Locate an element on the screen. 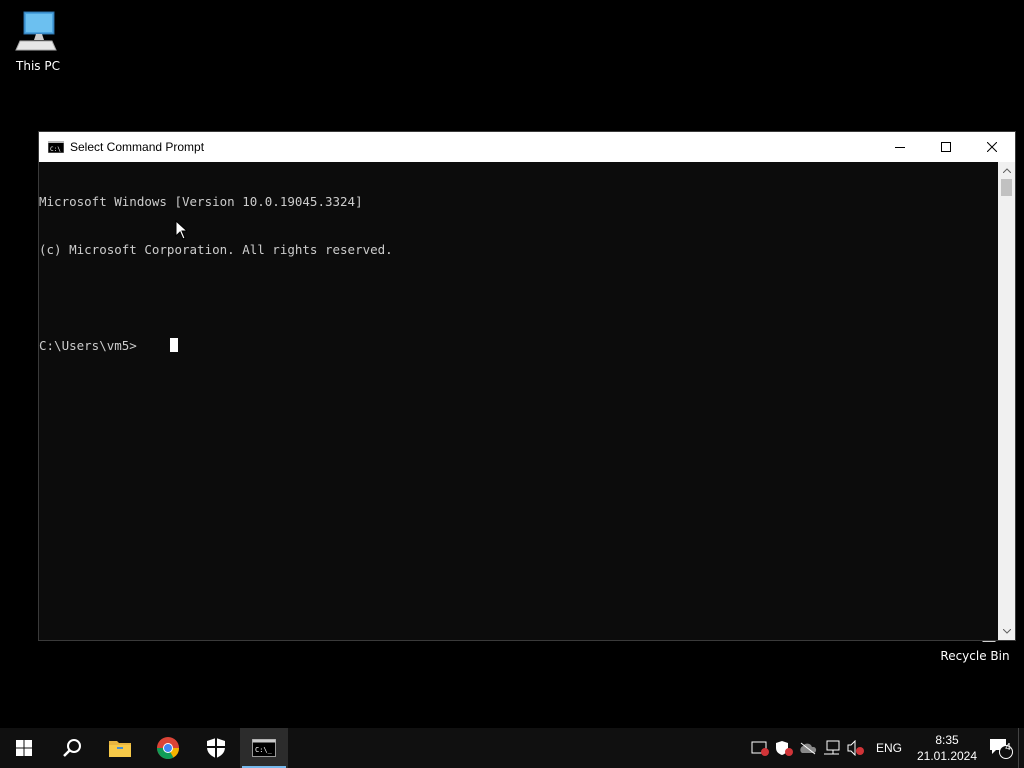 The height and width of the screenshot is (768, 1024). network-tray is located at coordinates (832, 748).